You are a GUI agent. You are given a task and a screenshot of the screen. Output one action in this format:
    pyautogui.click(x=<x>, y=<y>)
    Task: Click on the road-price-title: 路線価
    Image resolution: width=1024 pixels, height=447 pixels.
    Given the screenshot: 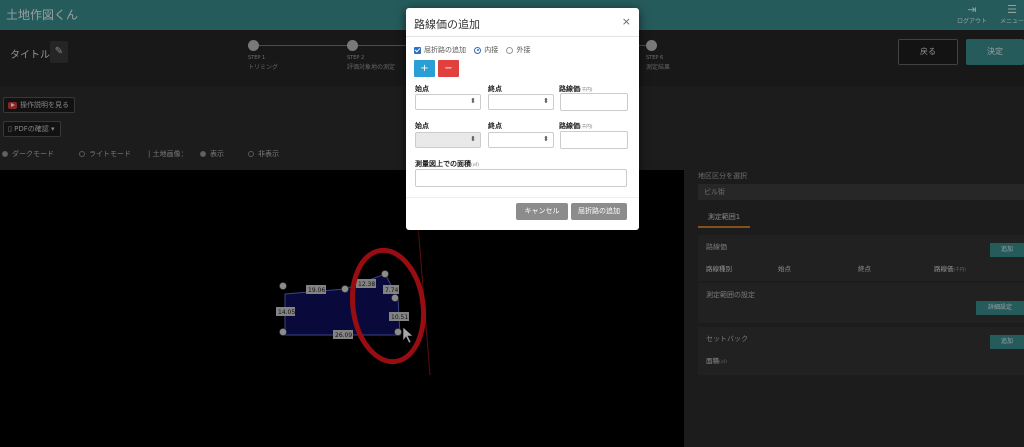 What is the action you would take?
    pyautogui.click(x=716, y=247)
    